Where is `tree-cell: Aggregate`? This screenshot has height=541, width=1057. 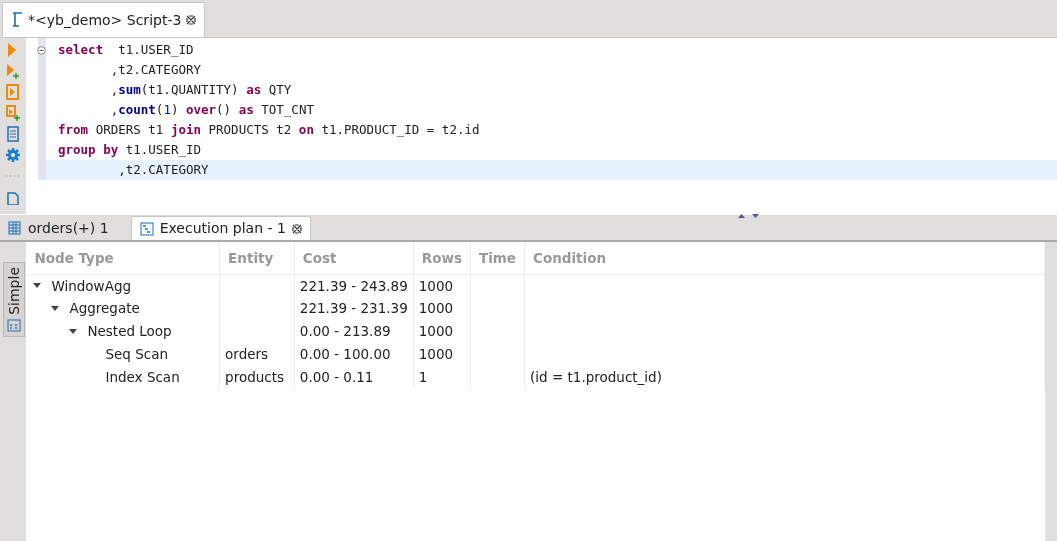 tree-cell: Aggregate is located at coordinates (123, 308).